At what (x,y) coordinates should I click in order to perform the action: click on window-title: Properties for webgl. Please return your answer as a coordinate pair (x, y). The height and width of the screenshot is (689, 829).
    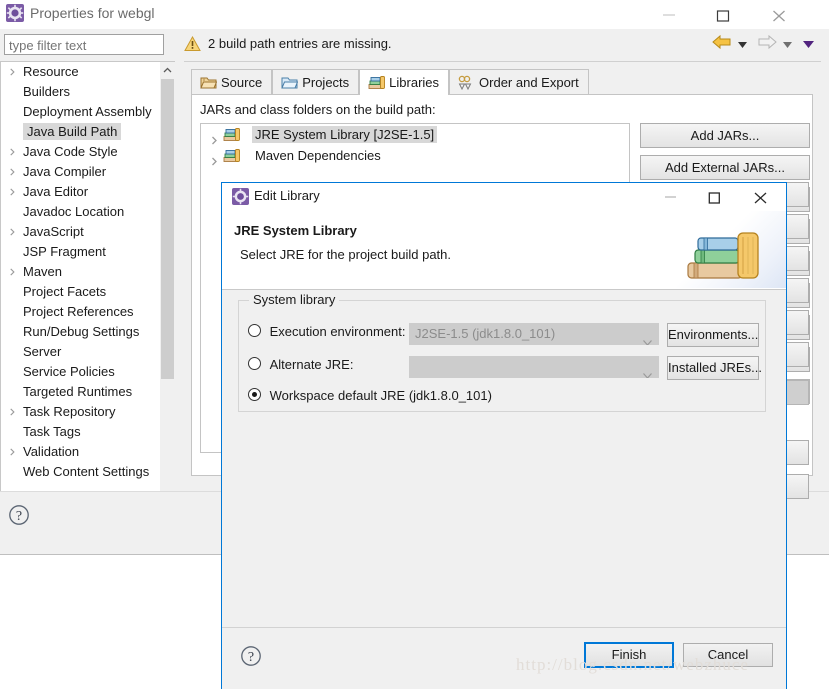
    Looking at the image, I should click on (92, 13).